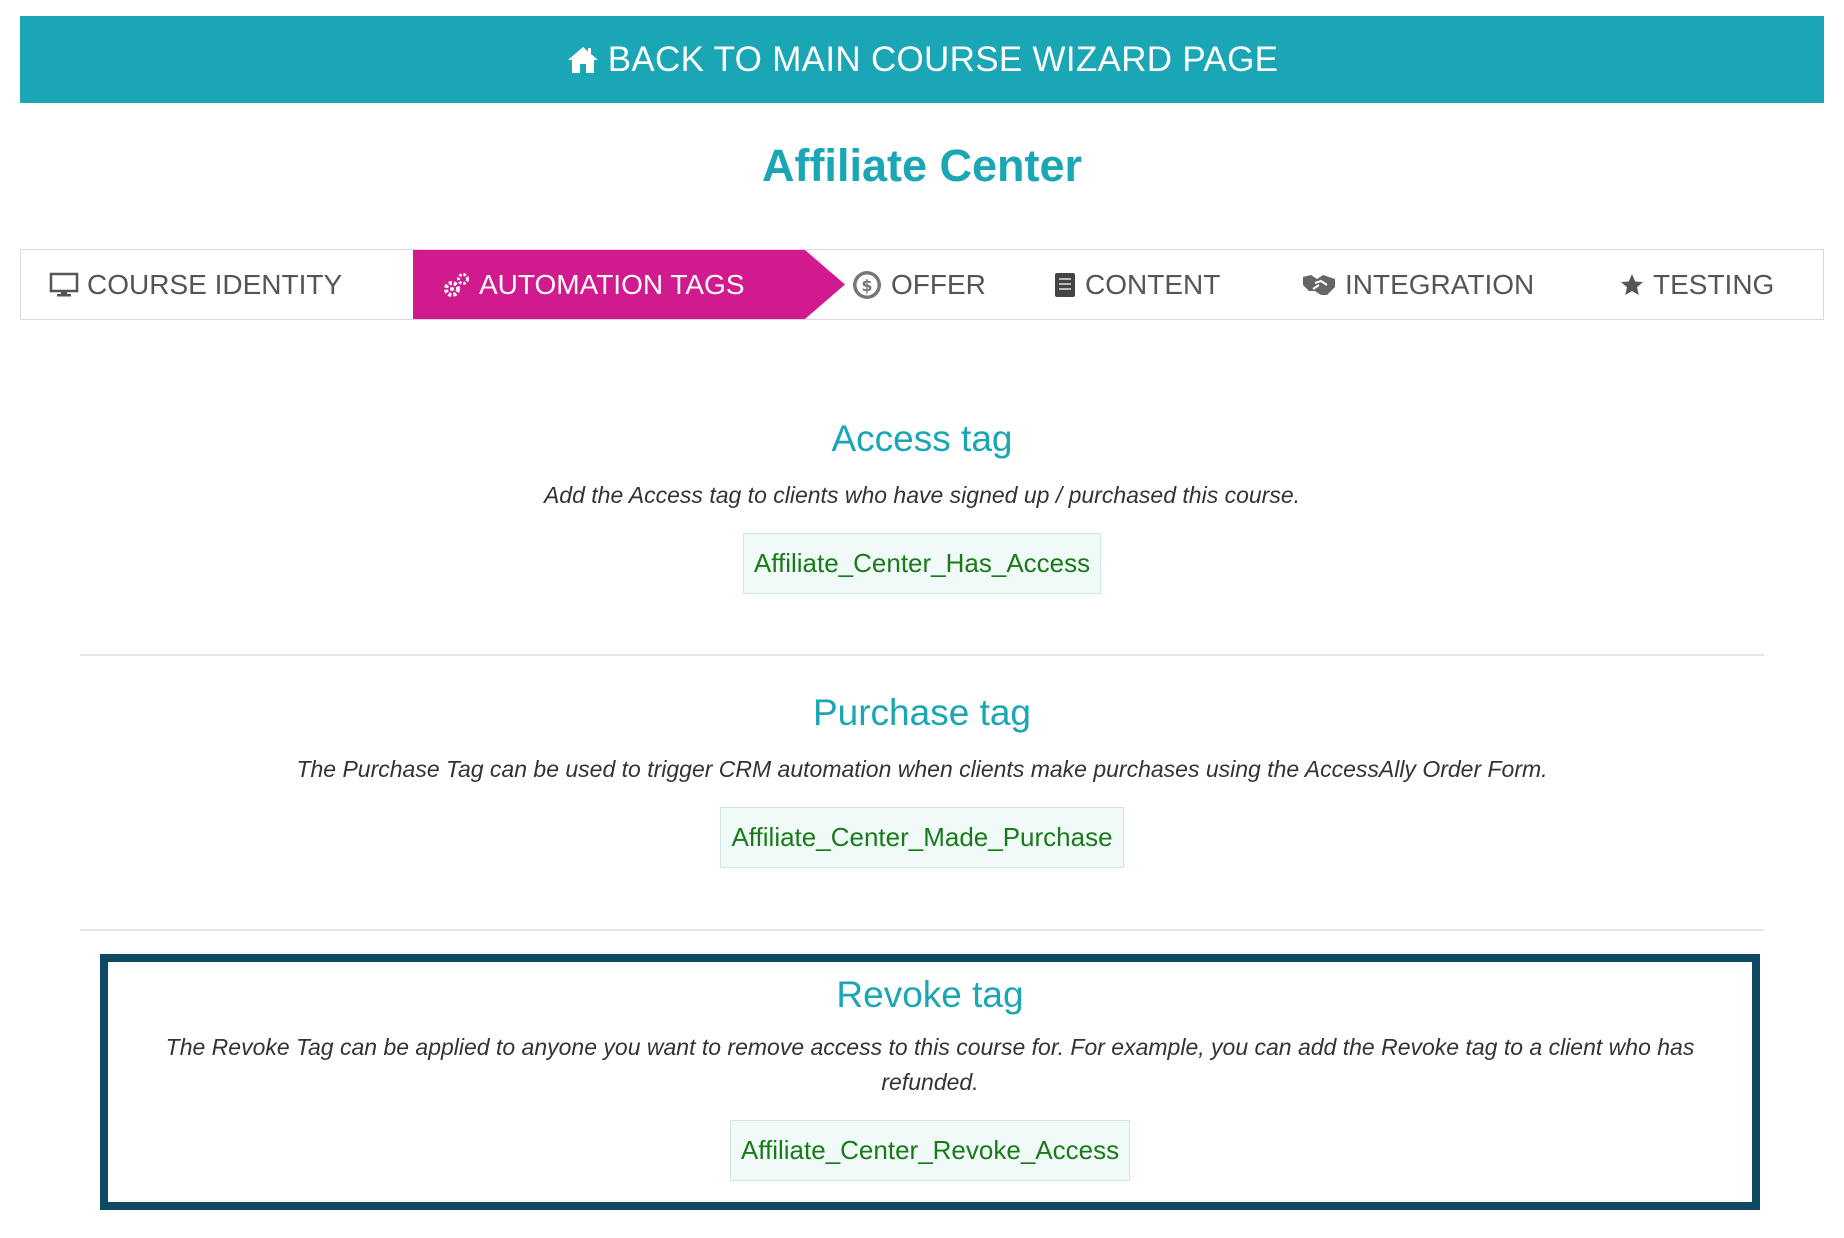  Describe the element at coordinates (943, 59) in the screenshot. I see `back-to-wizard-label: BACK TO MAIN COURSE WIZARD PAGE` at that location.